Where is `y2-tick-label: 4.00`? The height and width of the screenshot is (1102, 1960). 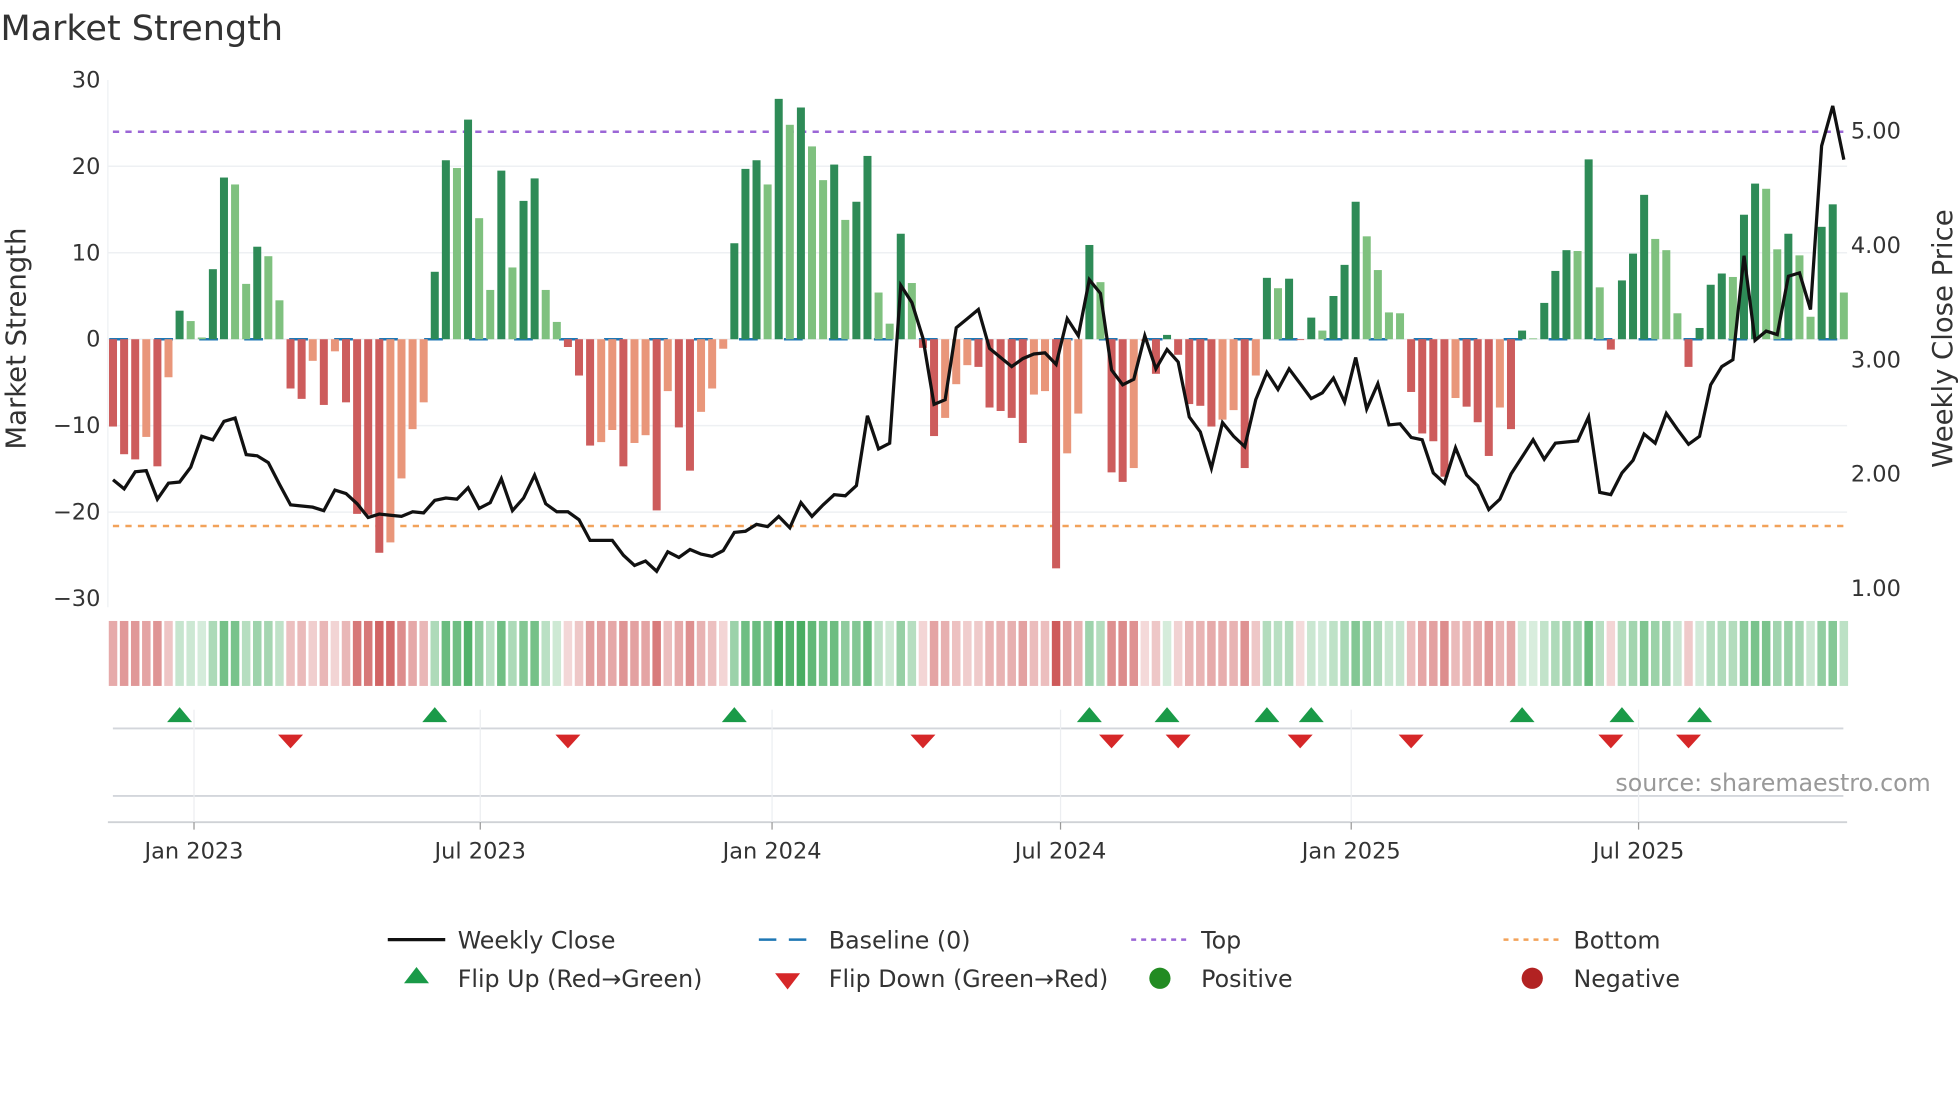 y2-tick-label: 4.00 is located at coordinates (1876, 246).